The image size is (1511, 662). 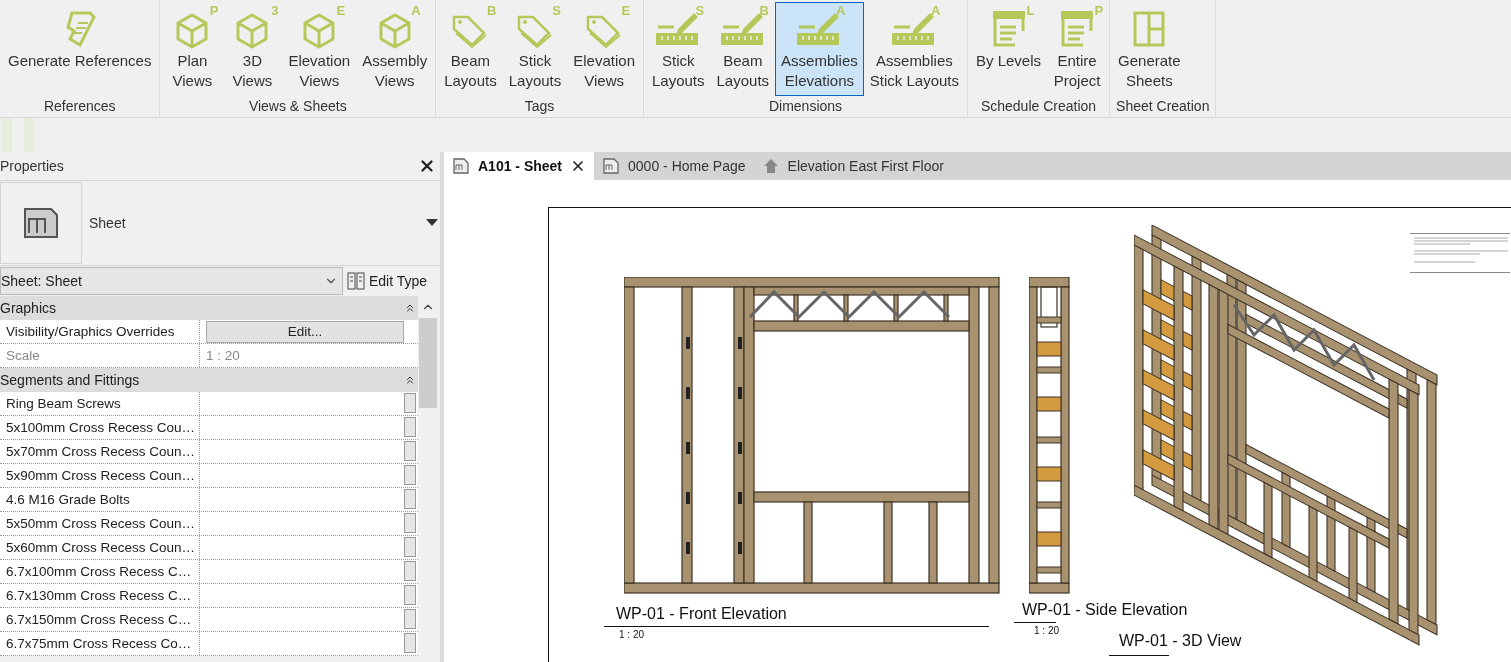 I want to click on tab-label: A101 - Sheet, so click(x=520, y=166).